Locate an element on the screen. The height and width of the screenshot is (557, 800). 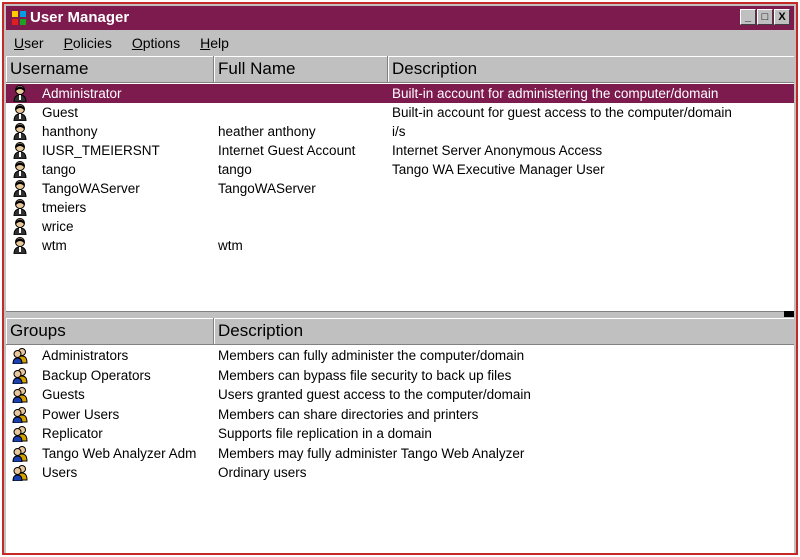
user-username: tmeiers is located at coordinates (64, 207).